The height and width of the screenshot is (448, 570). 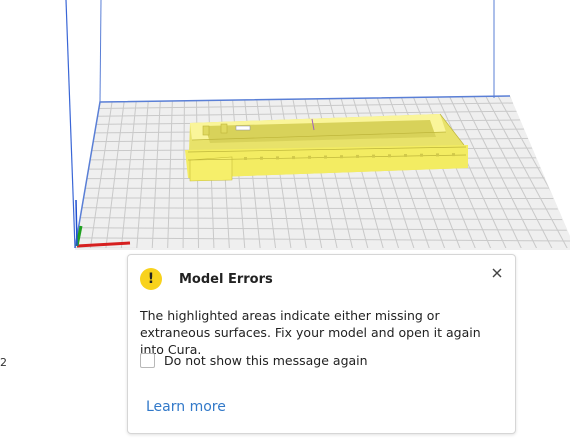 What do you see at coordinates (266, 360) in the screenshot?
I see `checkbox-label: Do not show this message again` at bounding box center [266, 360].